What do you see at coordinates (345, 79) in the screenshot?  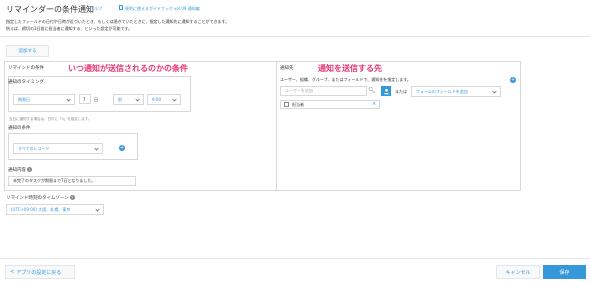 I see `recipient-description: ユーザー、組織、グループ、またはフィールドで、通知先を指定します。` at bounding box center [345, 79].